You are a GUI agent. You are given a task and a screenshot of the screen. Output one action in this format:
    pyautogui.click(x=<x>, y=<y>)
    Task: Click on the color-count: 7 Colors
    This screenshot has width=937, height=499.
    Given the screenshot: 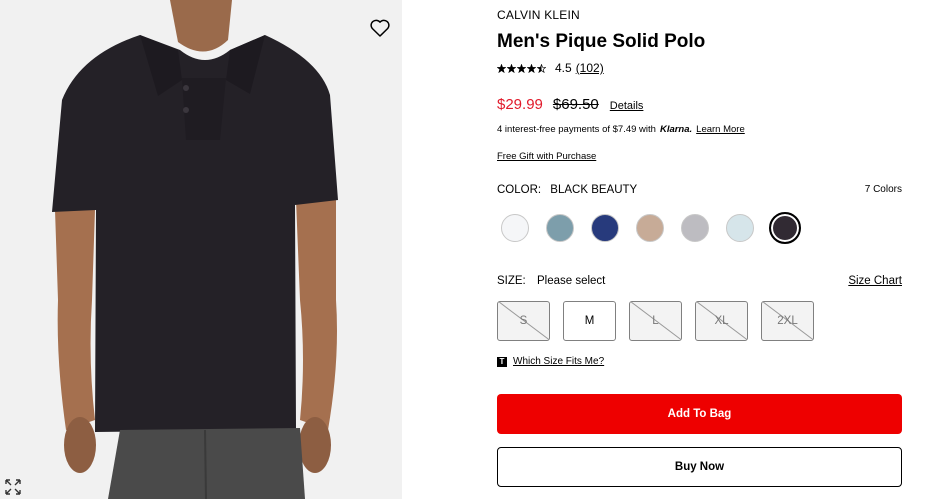 What is the action you would take?
    pyautogui.click(x=883, y=189)
    